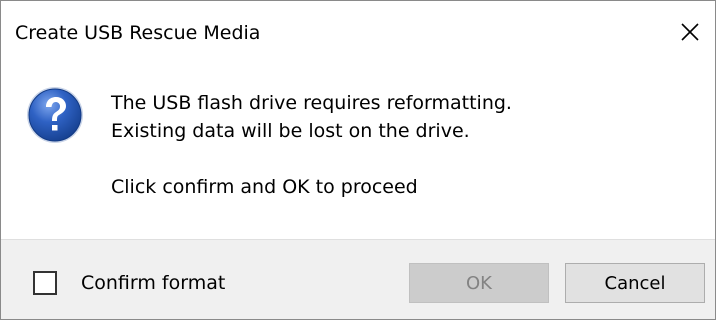  Describe the element at coordinates (635, 283) in the screenshot. I see `cancel-button: Cancel` at that location.